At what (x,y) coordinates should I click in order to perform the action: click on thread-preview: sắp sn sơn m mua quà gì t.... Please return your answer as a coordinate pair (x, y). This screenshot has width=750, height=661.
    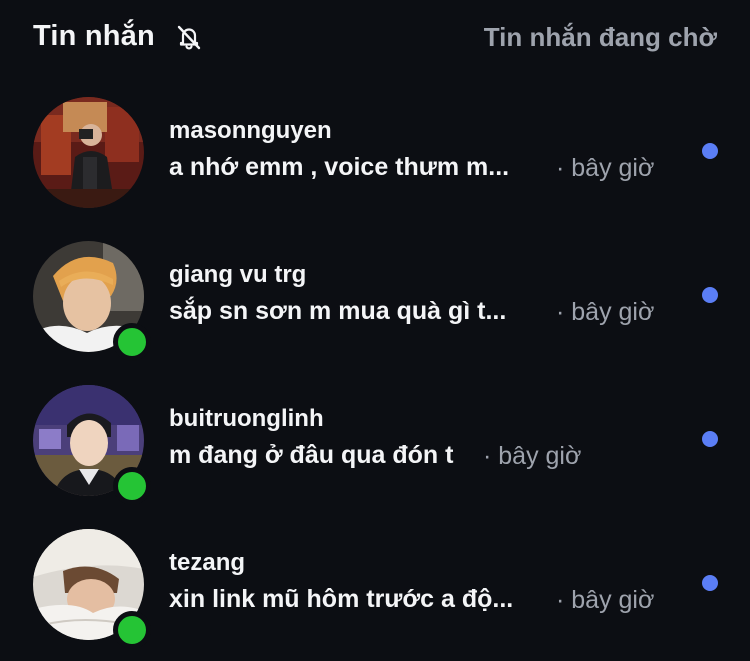
    Looking at the image, I should click on (338, 311).